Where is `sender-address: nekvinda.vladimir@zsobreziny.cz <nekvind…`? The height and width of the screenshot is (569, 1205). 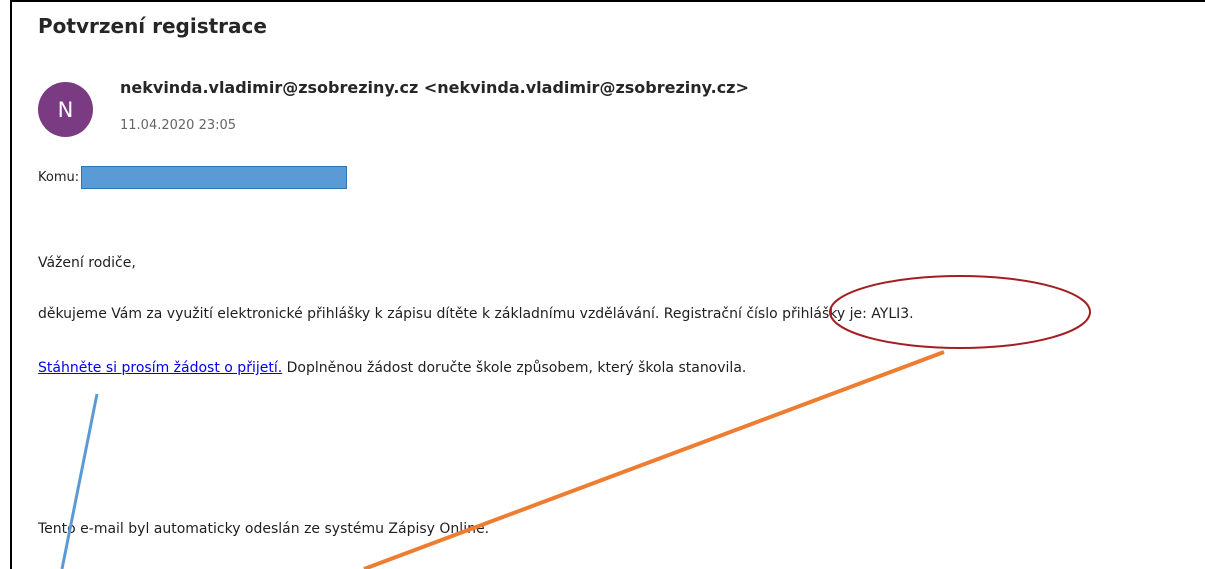
sender-address: nekvinda.vladimir@zsobreziny.cz <nekvind… is located at coordinates (434, 87).